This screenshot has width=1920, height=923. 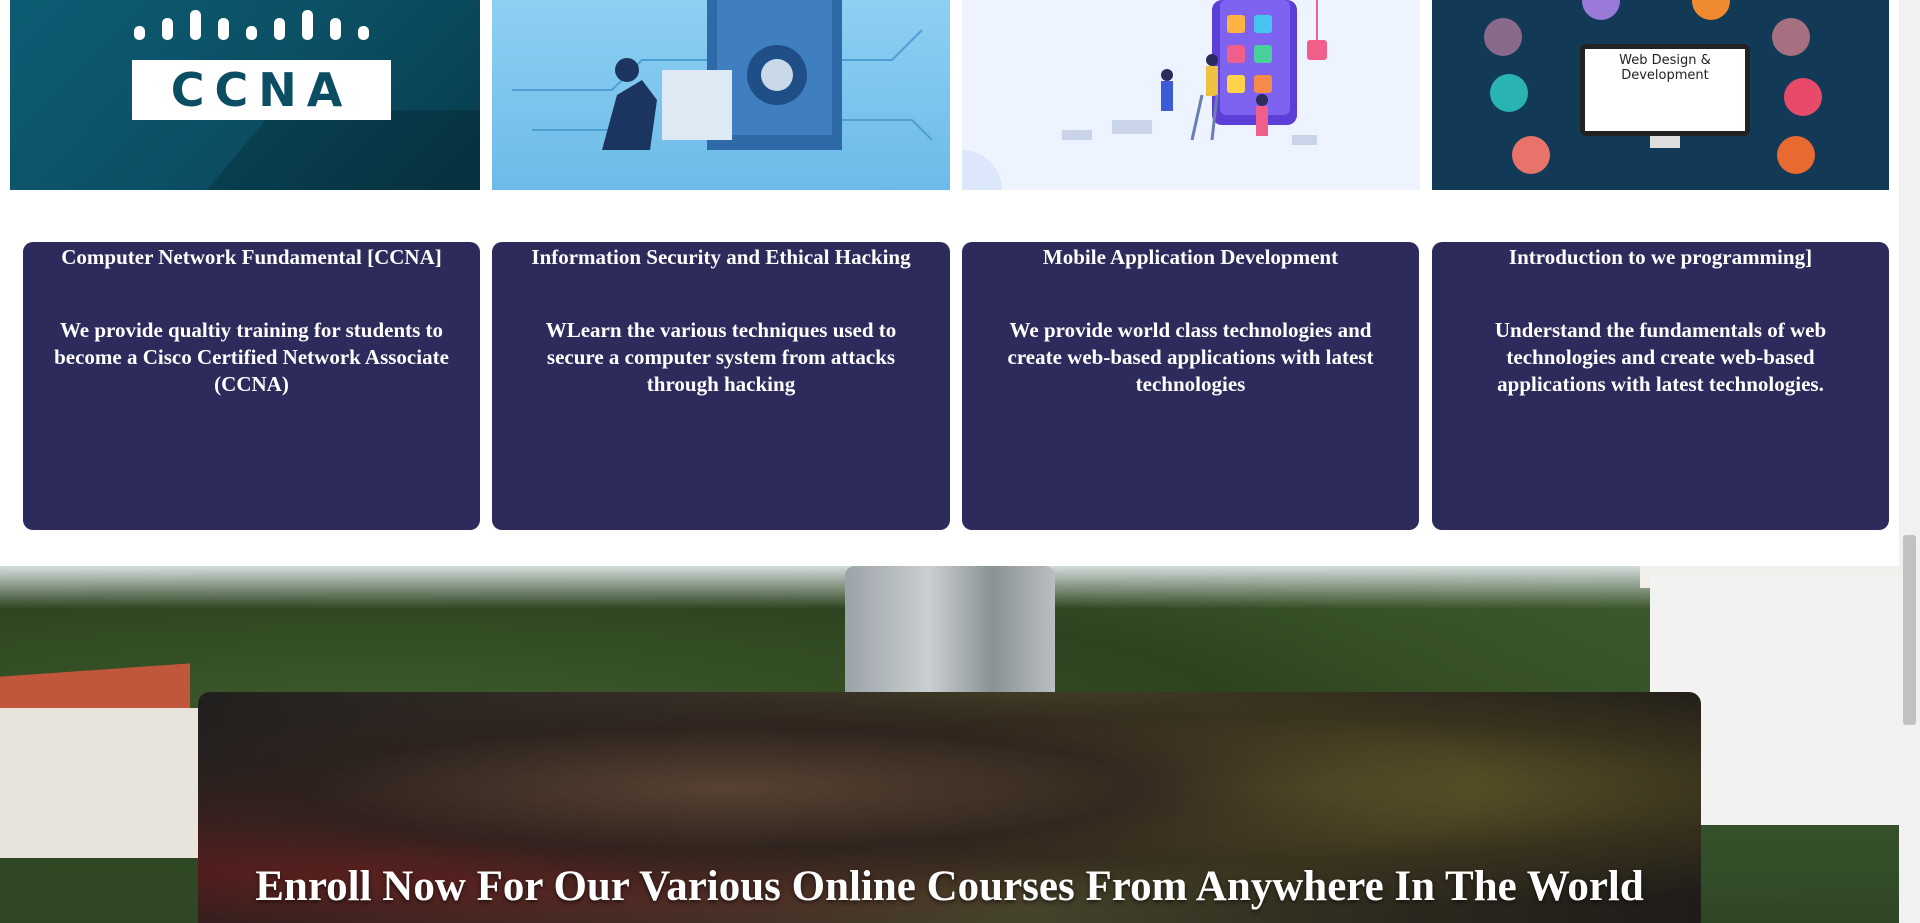 I want to click on mobile-illustration-icon, so click(x=1144, y=95).